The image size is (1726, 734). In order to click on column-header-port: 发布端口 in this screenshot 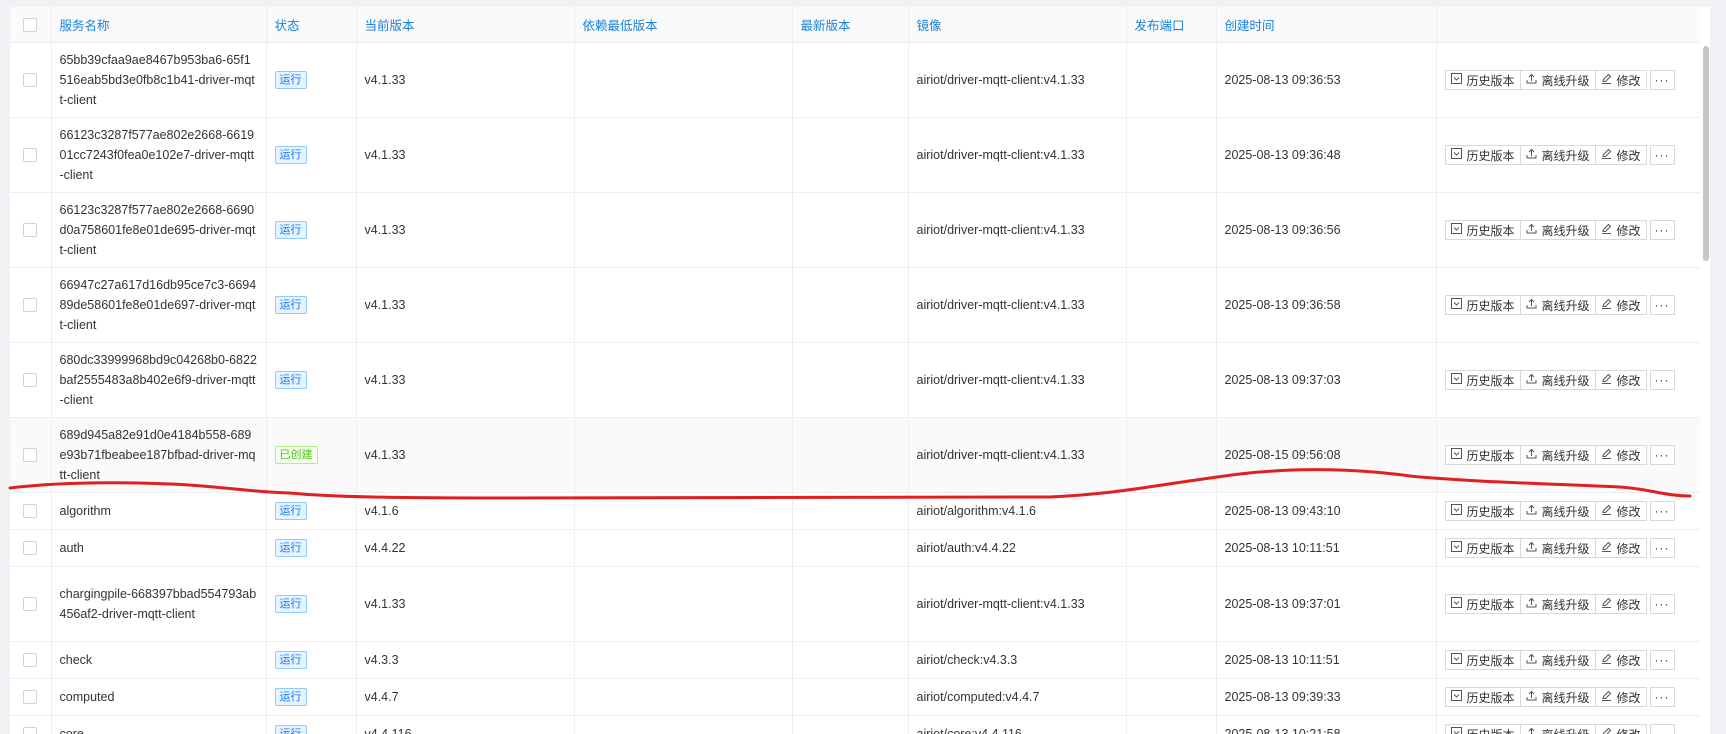, I will do `click(1171, 25)`.